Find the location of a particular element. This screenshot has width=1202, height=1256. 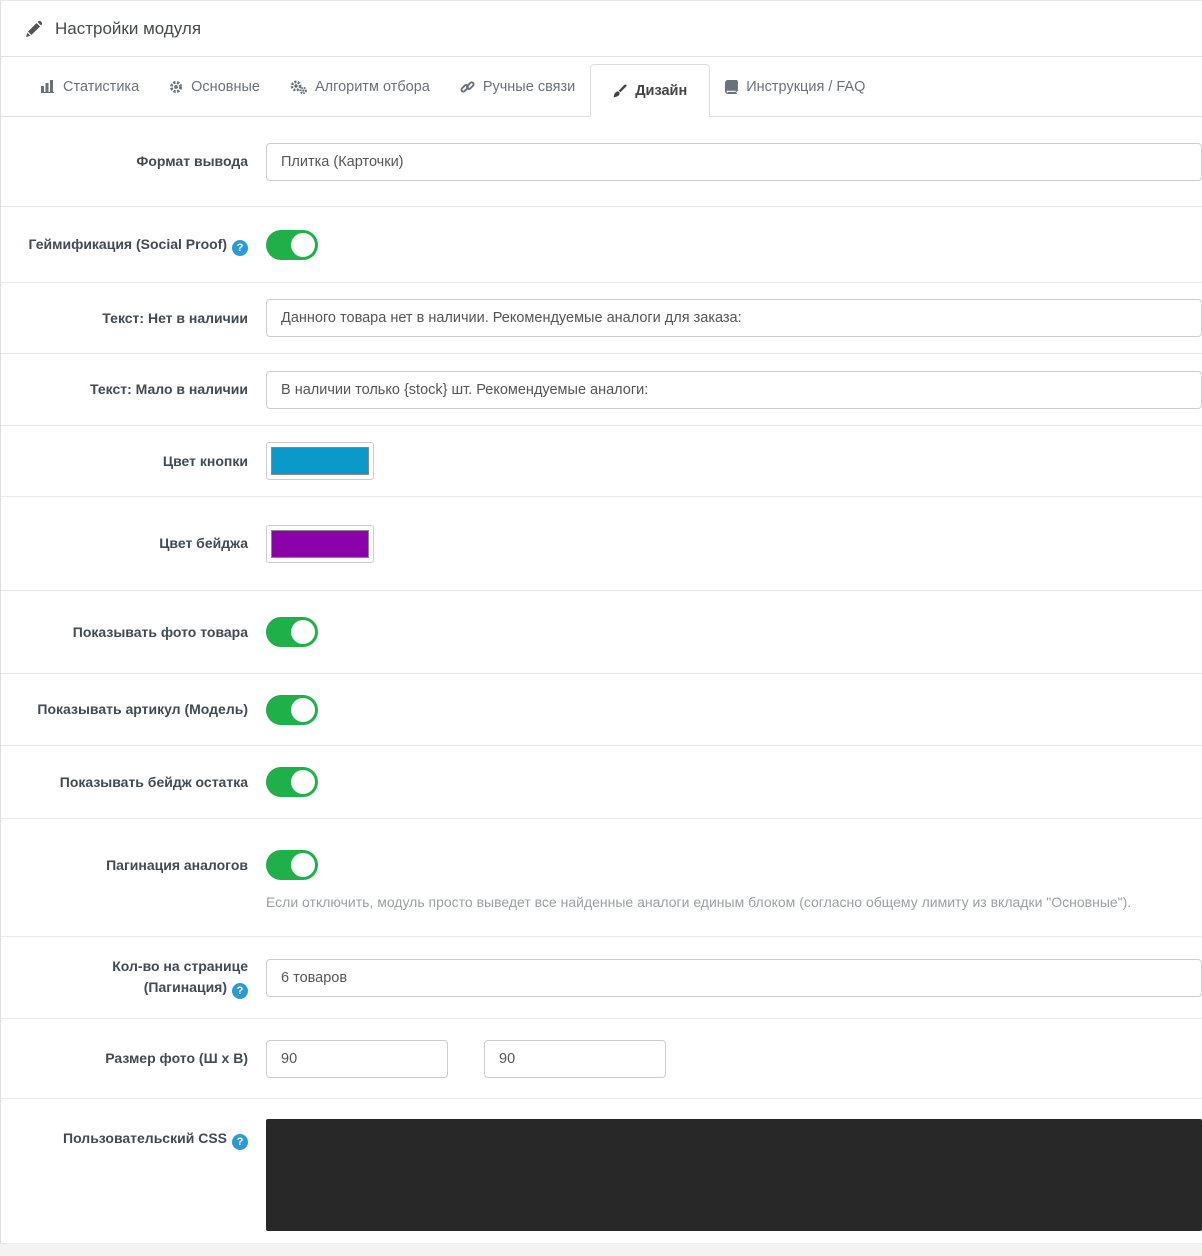

tab-manual-links: Ручные связи is located at coordinates (517, 86).